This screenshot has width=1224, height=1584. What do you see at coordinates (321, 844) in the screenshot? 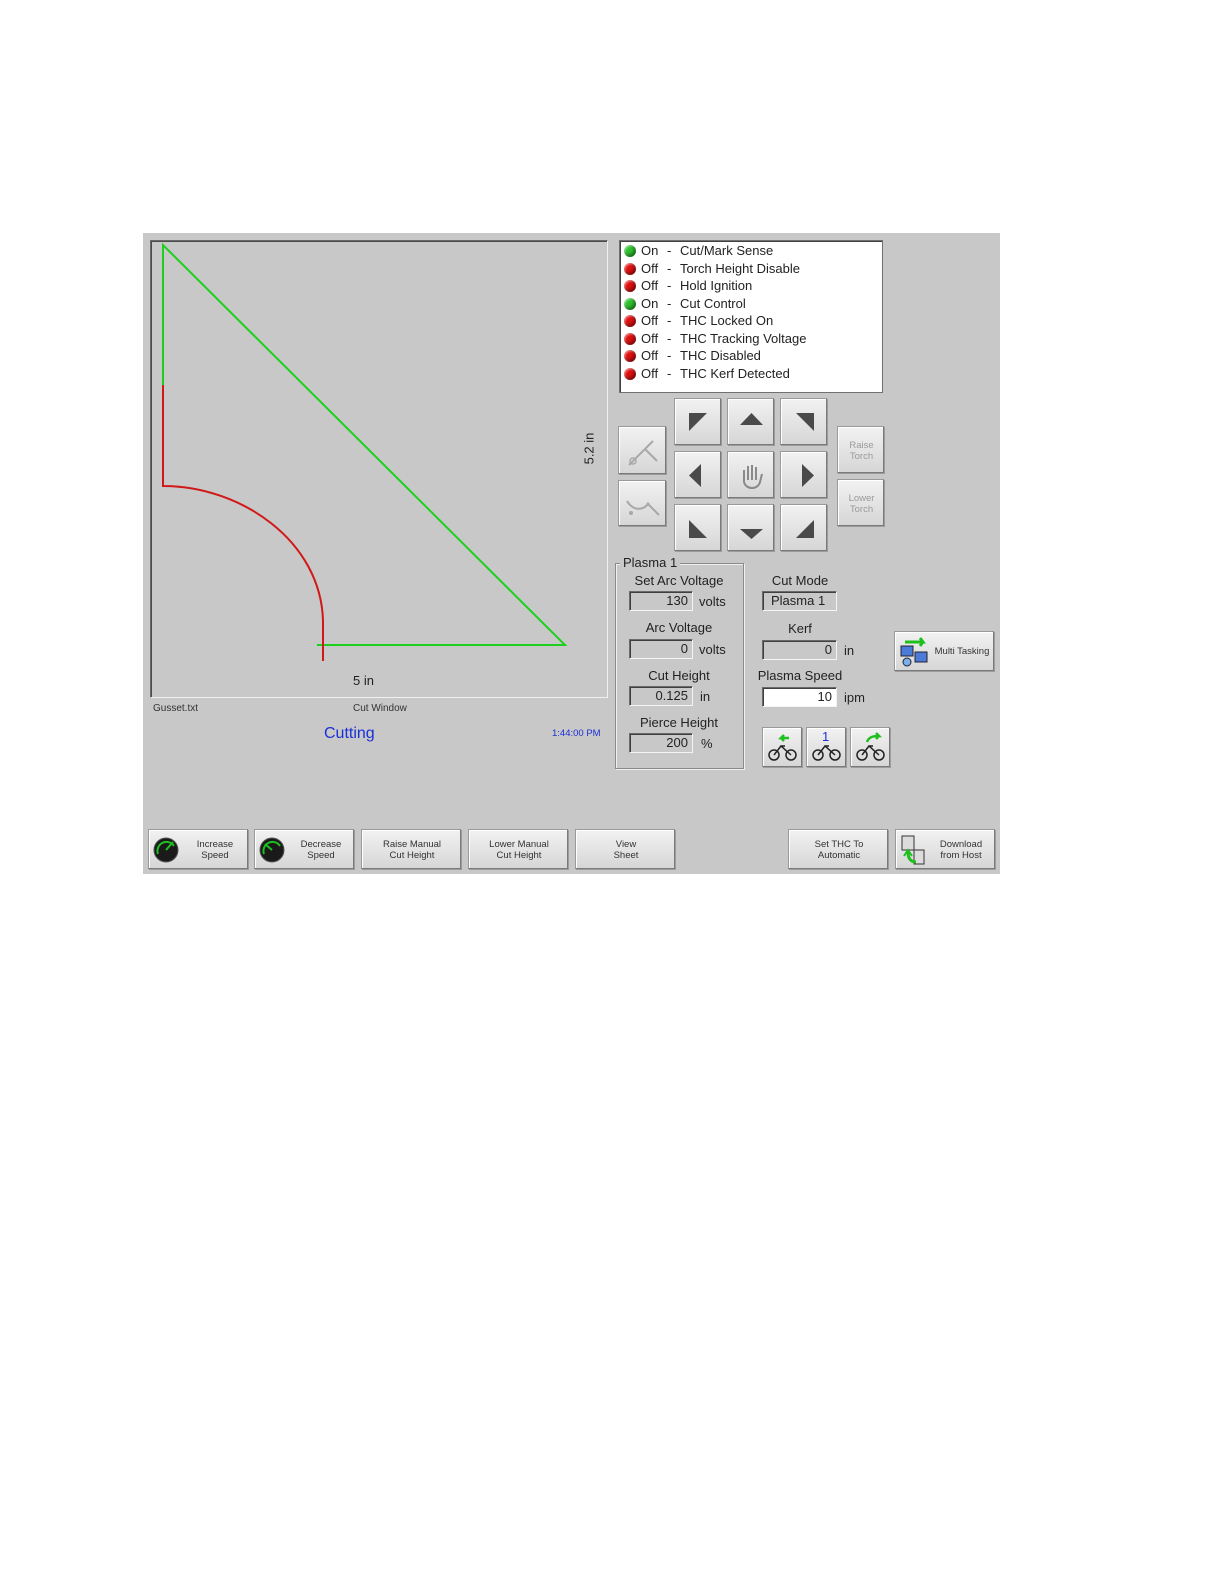
I see `decrease-speed-line1: Decrease` at bounding box center [321, 844].